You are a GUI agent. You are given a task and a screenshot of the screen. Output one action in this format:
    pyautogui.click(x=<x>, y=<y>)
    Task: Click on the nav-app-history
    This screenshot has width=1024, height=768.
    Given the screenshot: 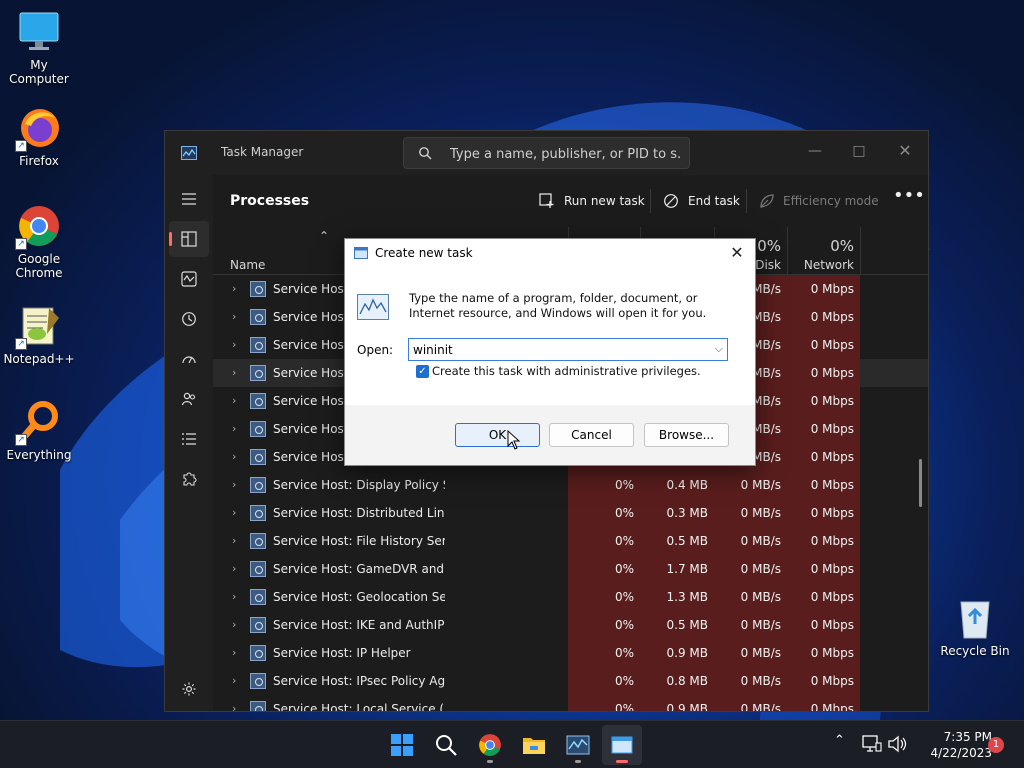 What is the action you would take?
    pyautogui.click(x=189, y=319)
    